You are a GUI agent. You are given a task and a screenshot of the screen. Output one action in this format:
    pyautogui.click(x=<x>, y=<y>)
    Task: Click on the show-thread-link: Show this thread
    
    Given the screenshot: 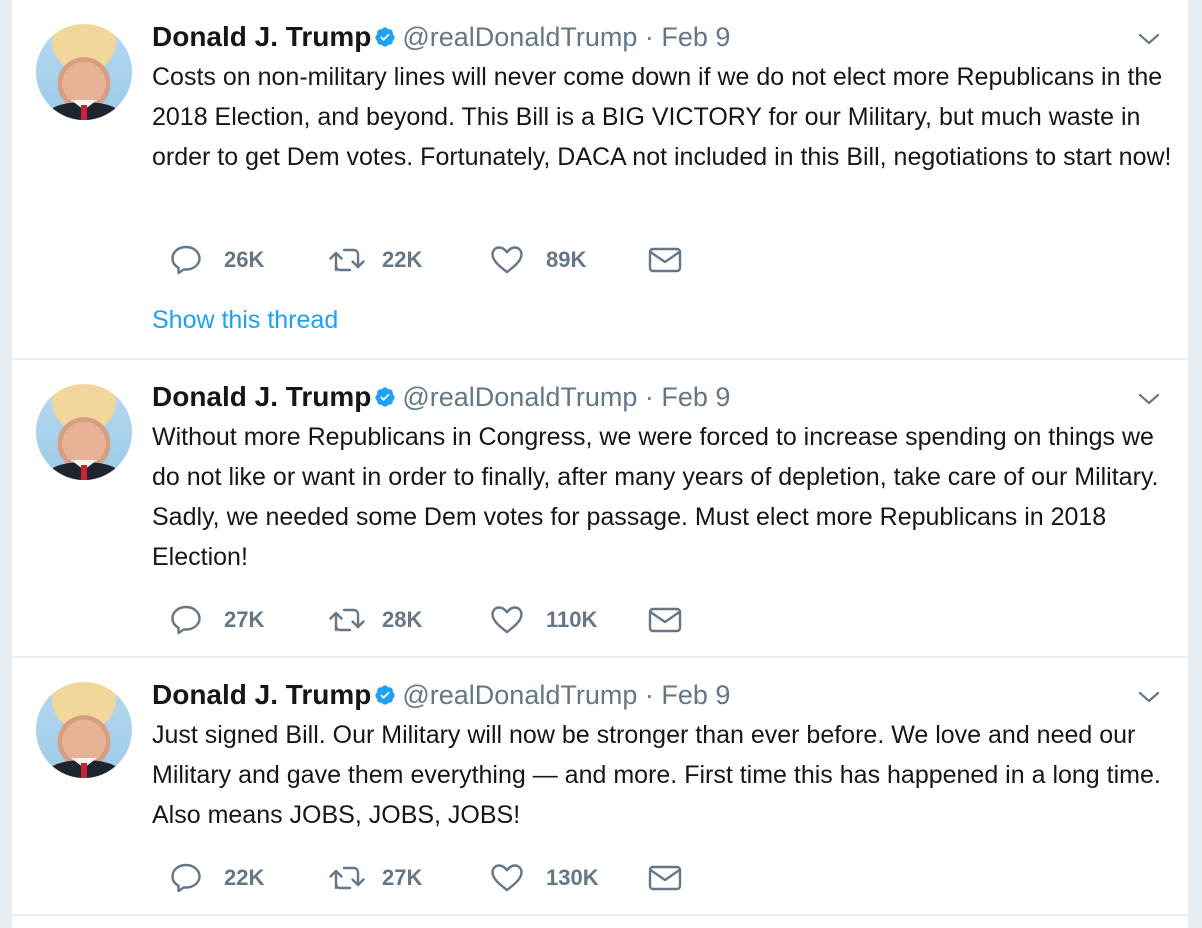 What is the action you would take?
    pyautogui.click(x=245, y=320)
    